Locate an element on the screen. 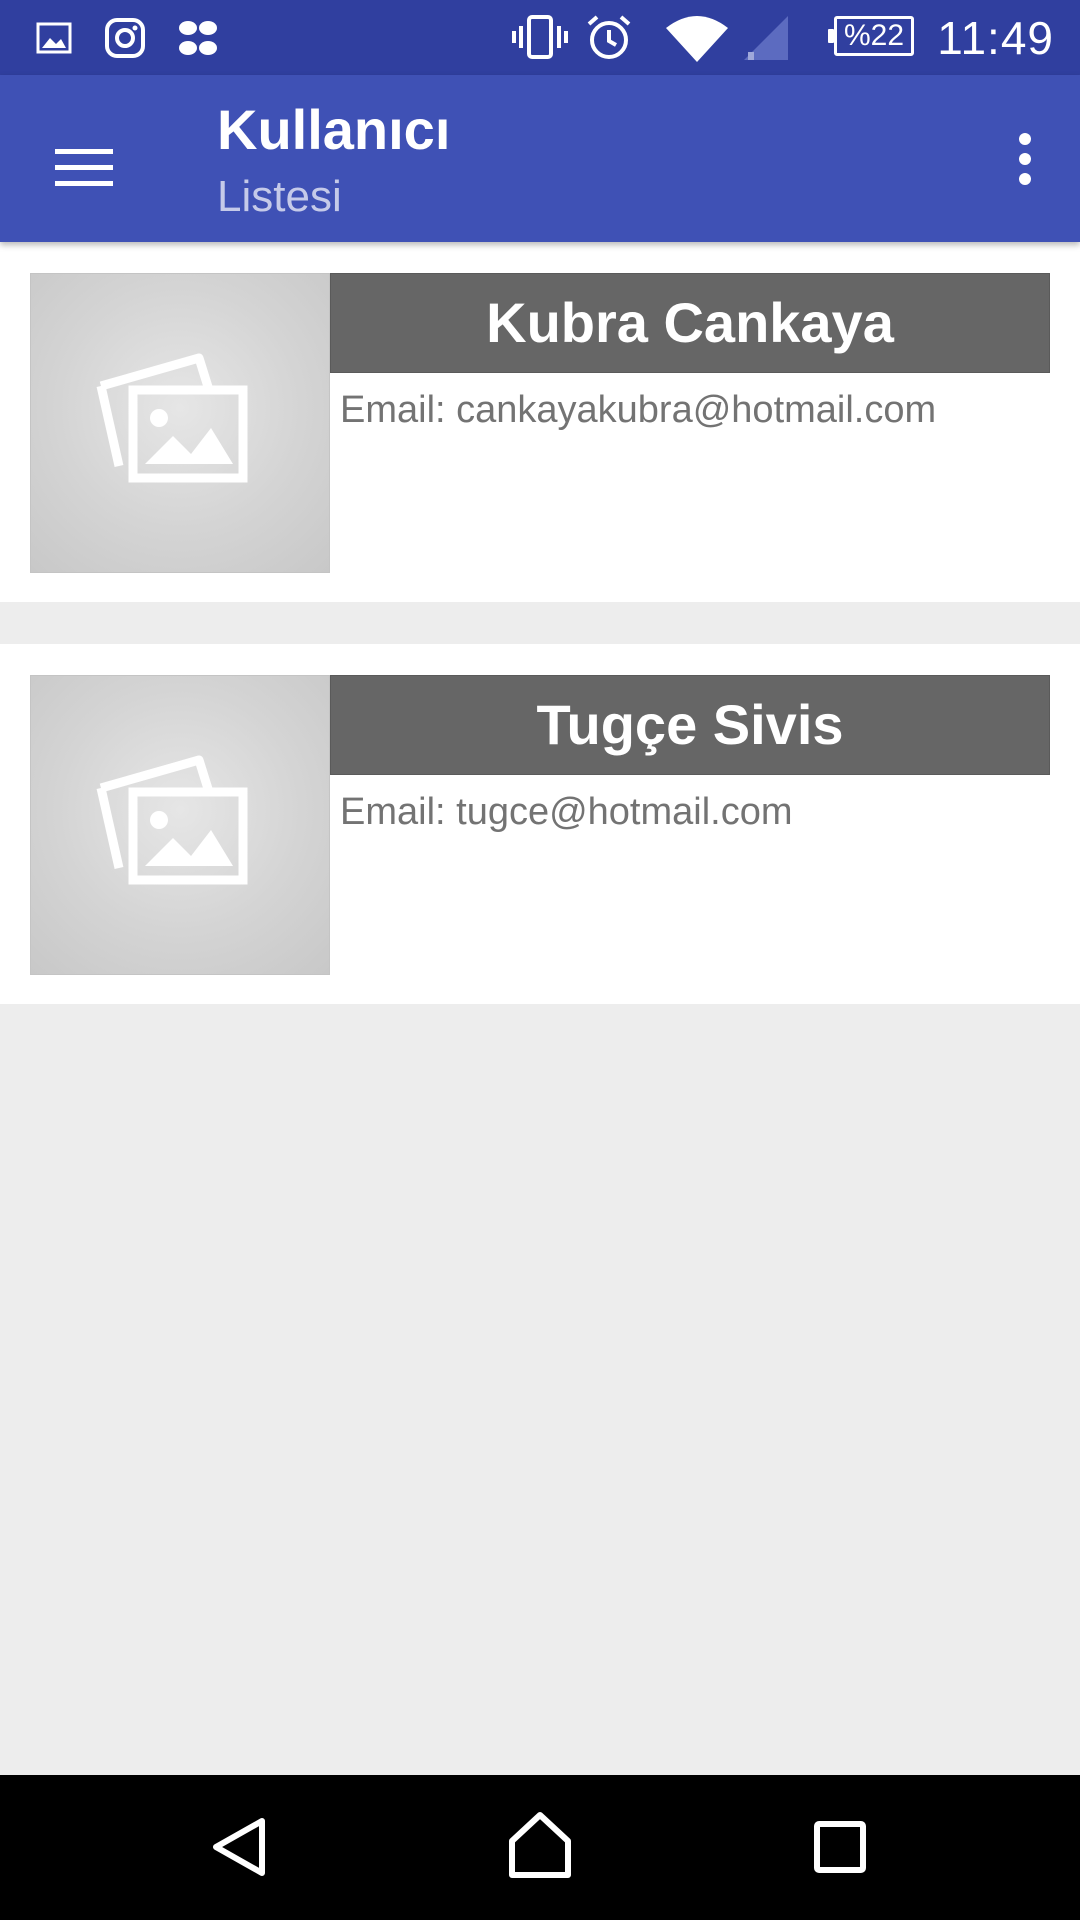  user-name-header: Tugçe Sivis is located at coordinates (690, 725).